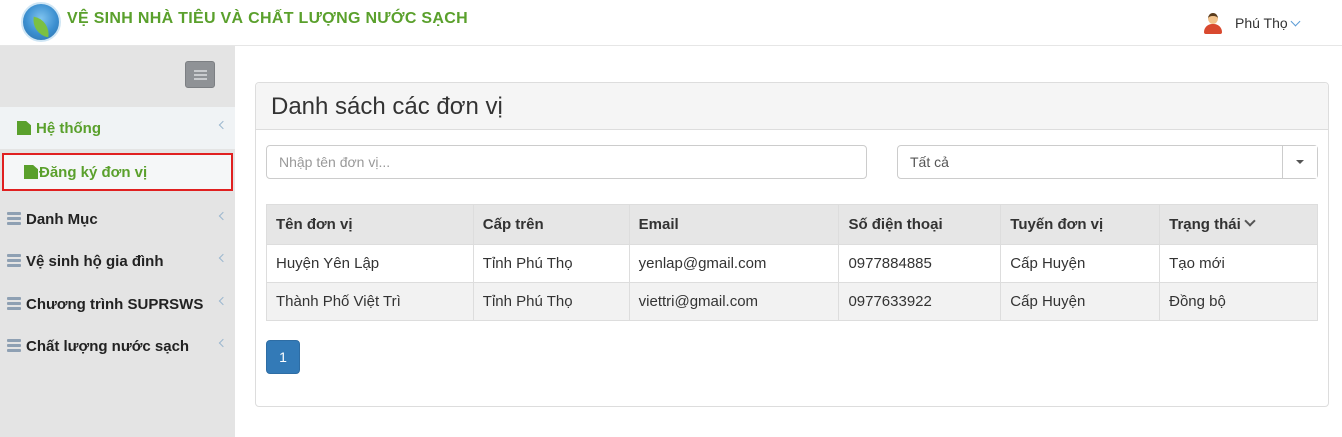 The height and width of the screenshot is (437, 1342). I want to click on sidebar-item-chuong-trinh-suprsws: Chương trình SUPRSWS, so click(117, 304).